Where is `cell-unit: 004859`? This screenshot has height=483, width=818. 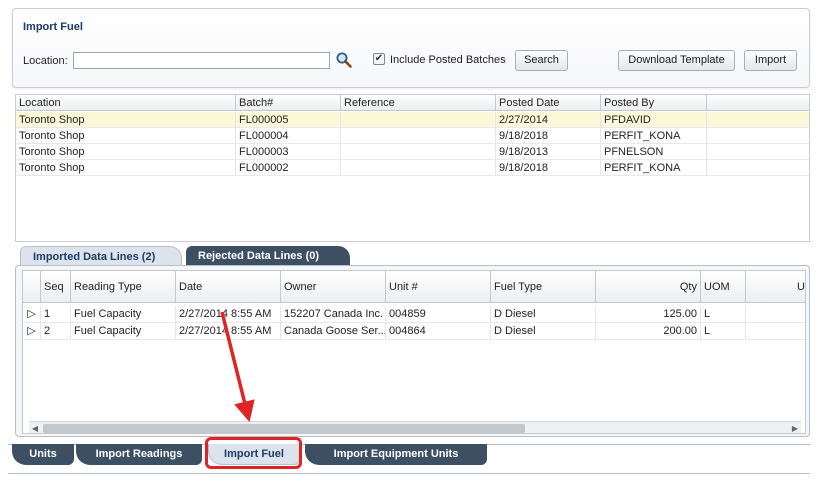
cell-unit: 004859 is located at coordinates (438, 314).